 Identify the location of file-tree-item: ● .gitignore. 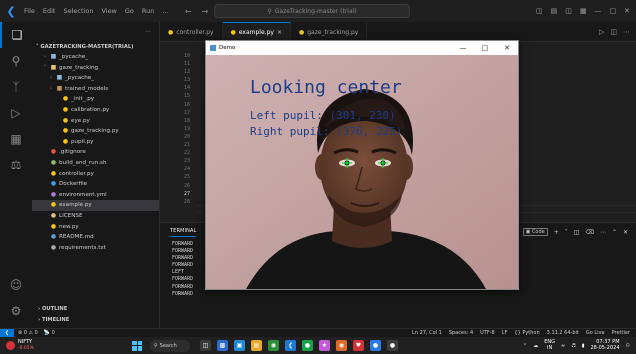
(95, 152).